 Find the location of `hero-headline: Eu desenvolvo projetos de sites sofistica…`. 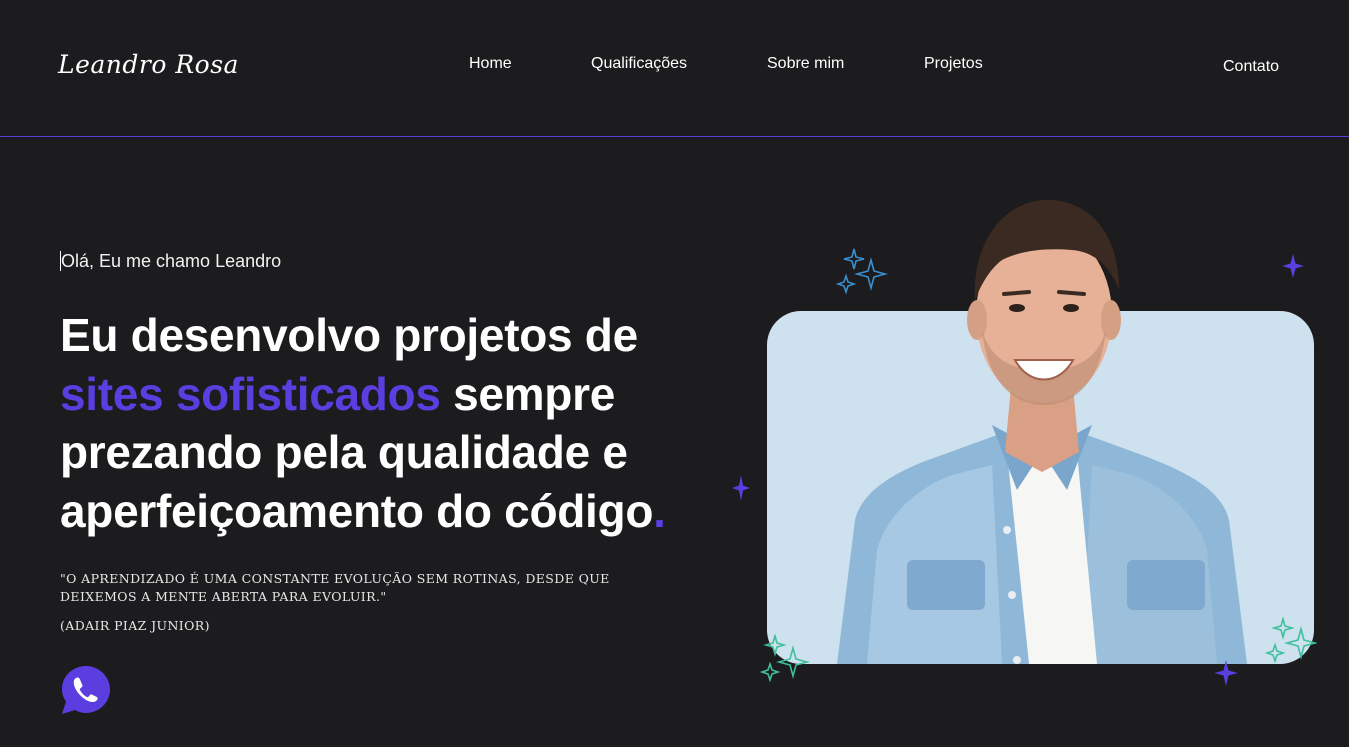

hero-headline: Eu desenvolvo projetos de sites sofistica… is located at coordinates (380, 423).